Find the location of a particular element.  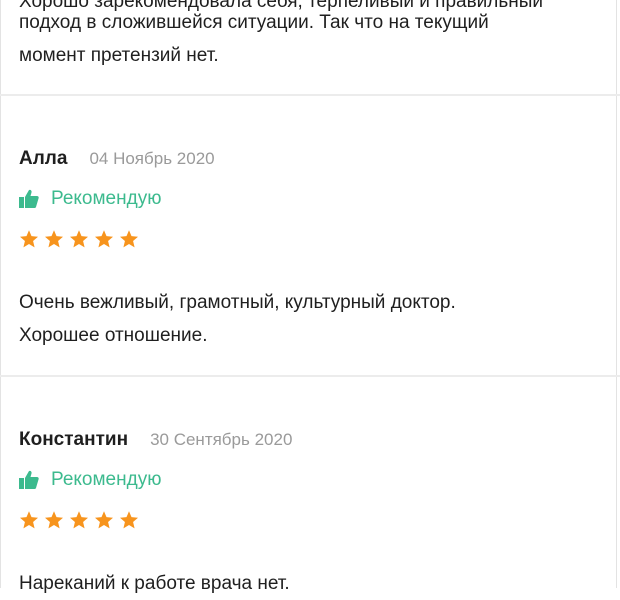

review-date: 04 Ноябрь 2020 is located at coordinates (152, 158).